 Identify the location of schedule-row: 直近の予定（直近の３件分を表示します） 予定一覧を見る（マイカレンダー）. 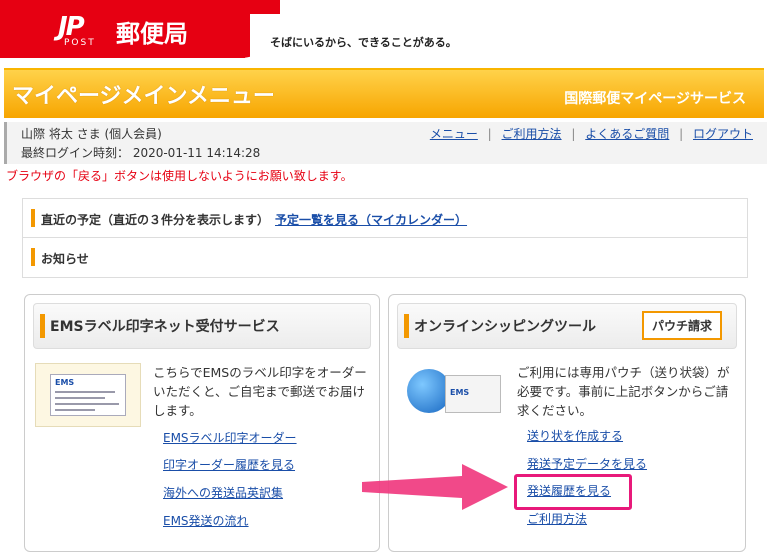
(385, 218).